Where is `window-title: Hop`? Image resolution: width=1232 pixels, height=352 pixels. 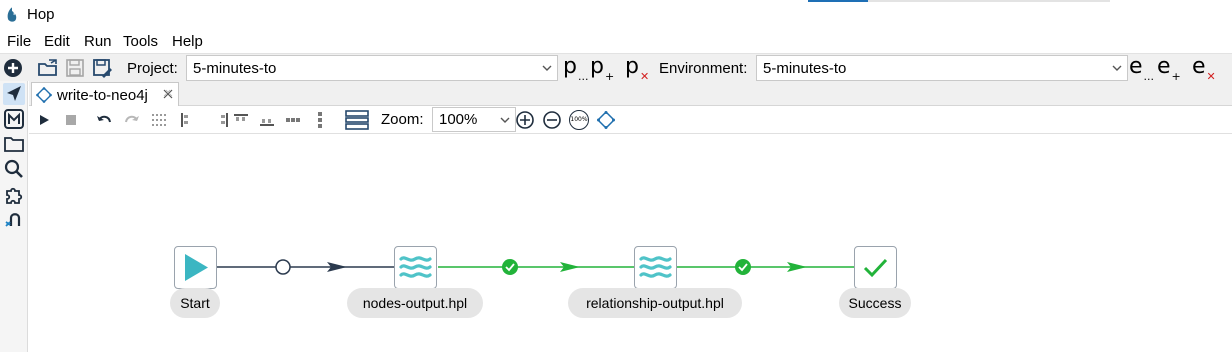
window-title: Hop is located at coordinates (41, 14).